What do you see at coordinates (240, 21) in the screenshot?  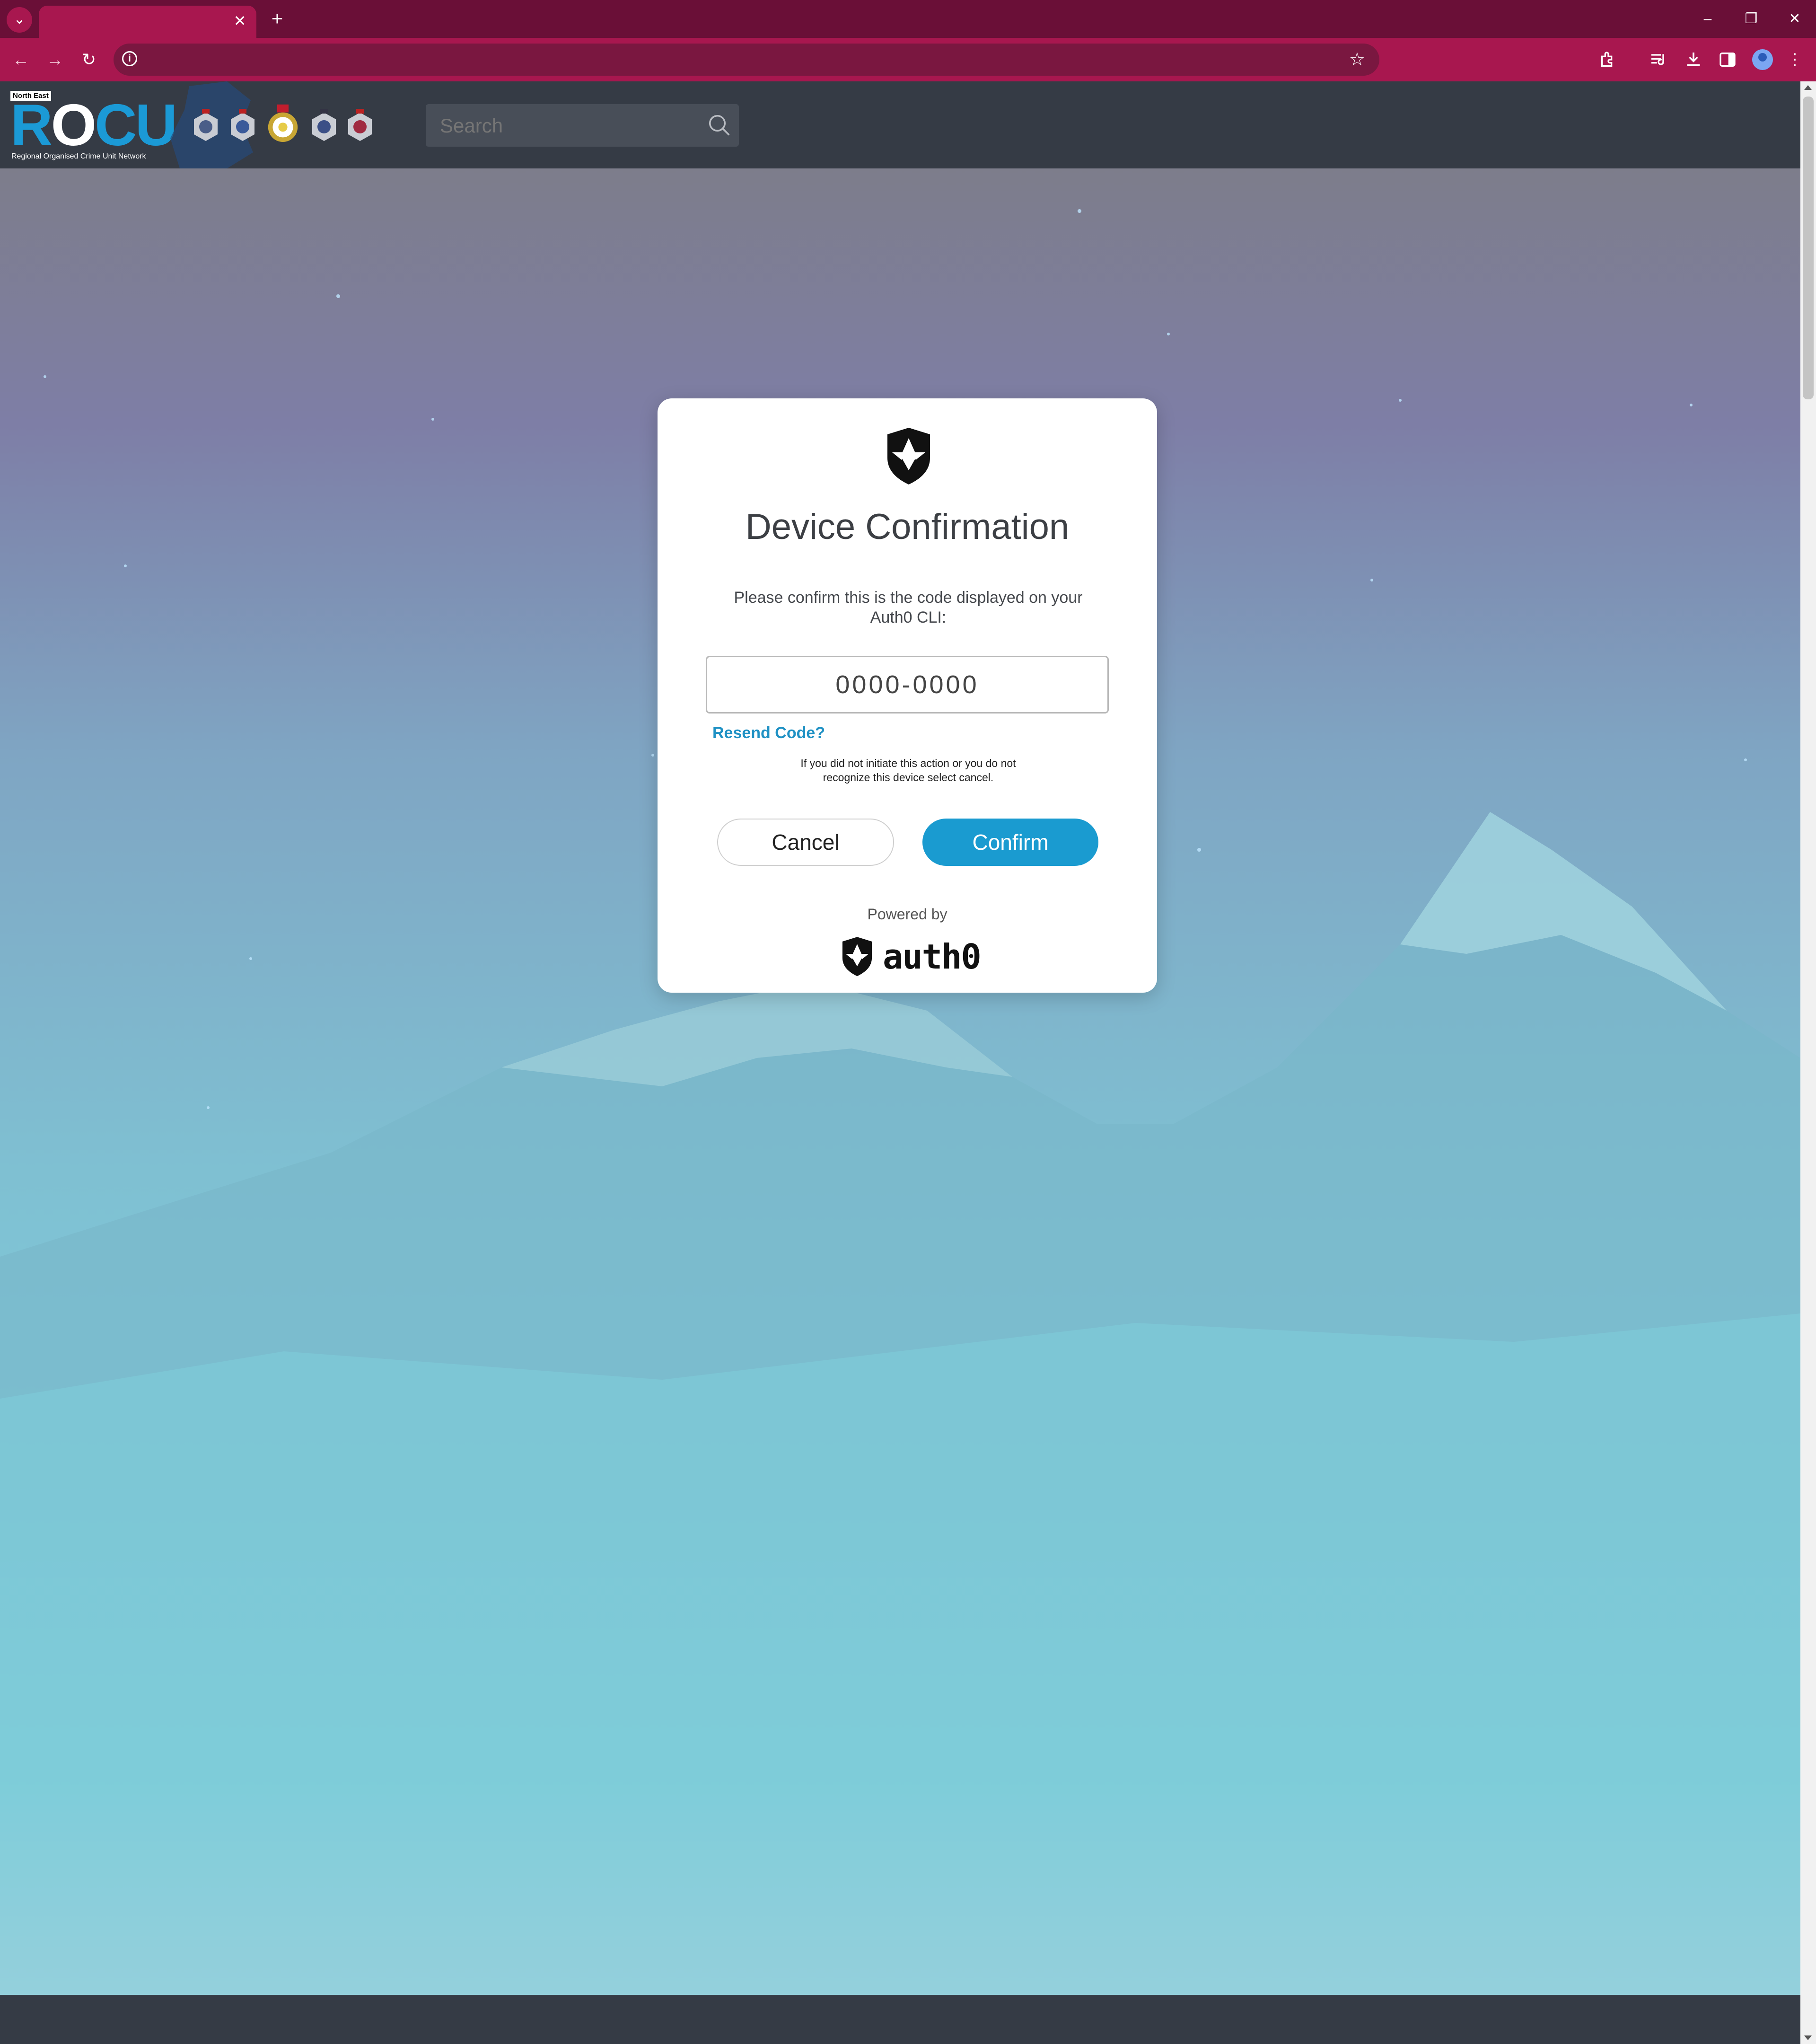 I see `tab-close-icon: ✕` at bounding box center [240, 21].